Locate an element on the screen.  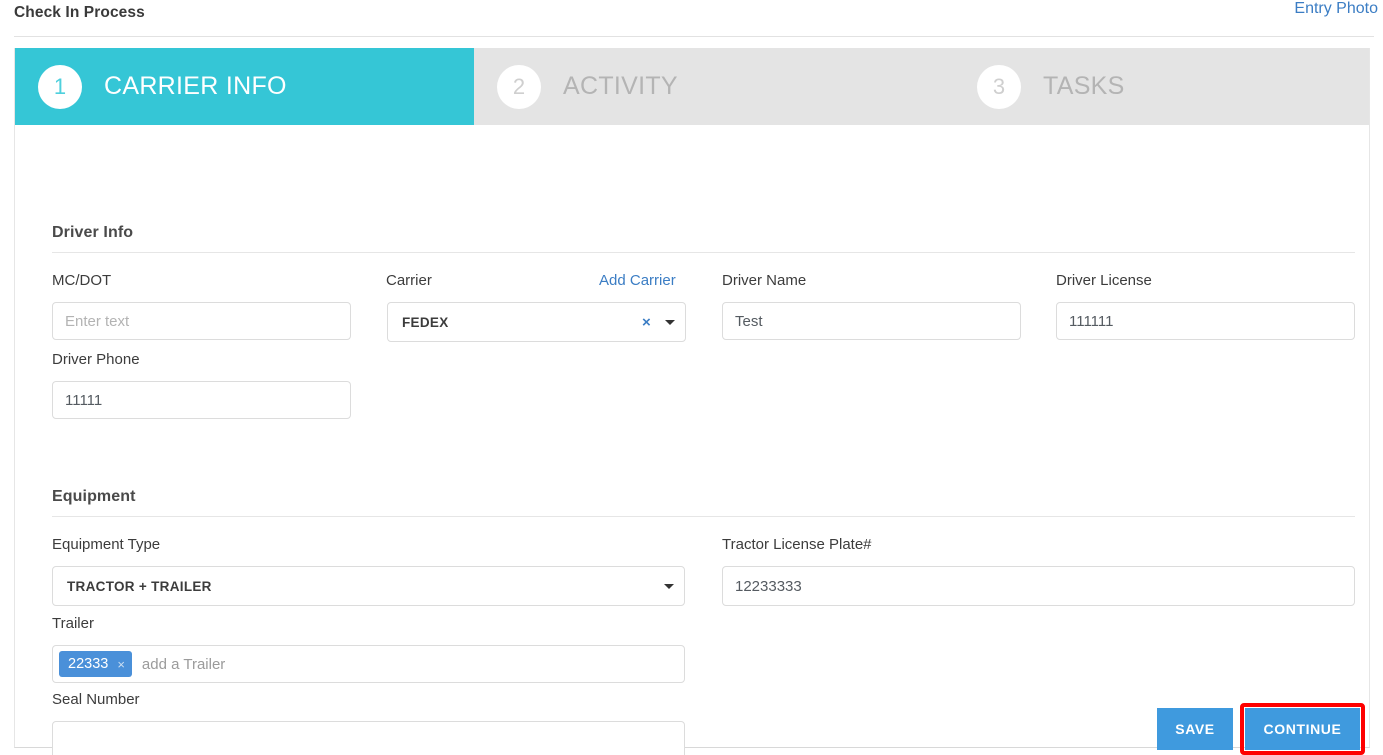
label-driver-name: Driver Name is located at coordinates (764, 280).